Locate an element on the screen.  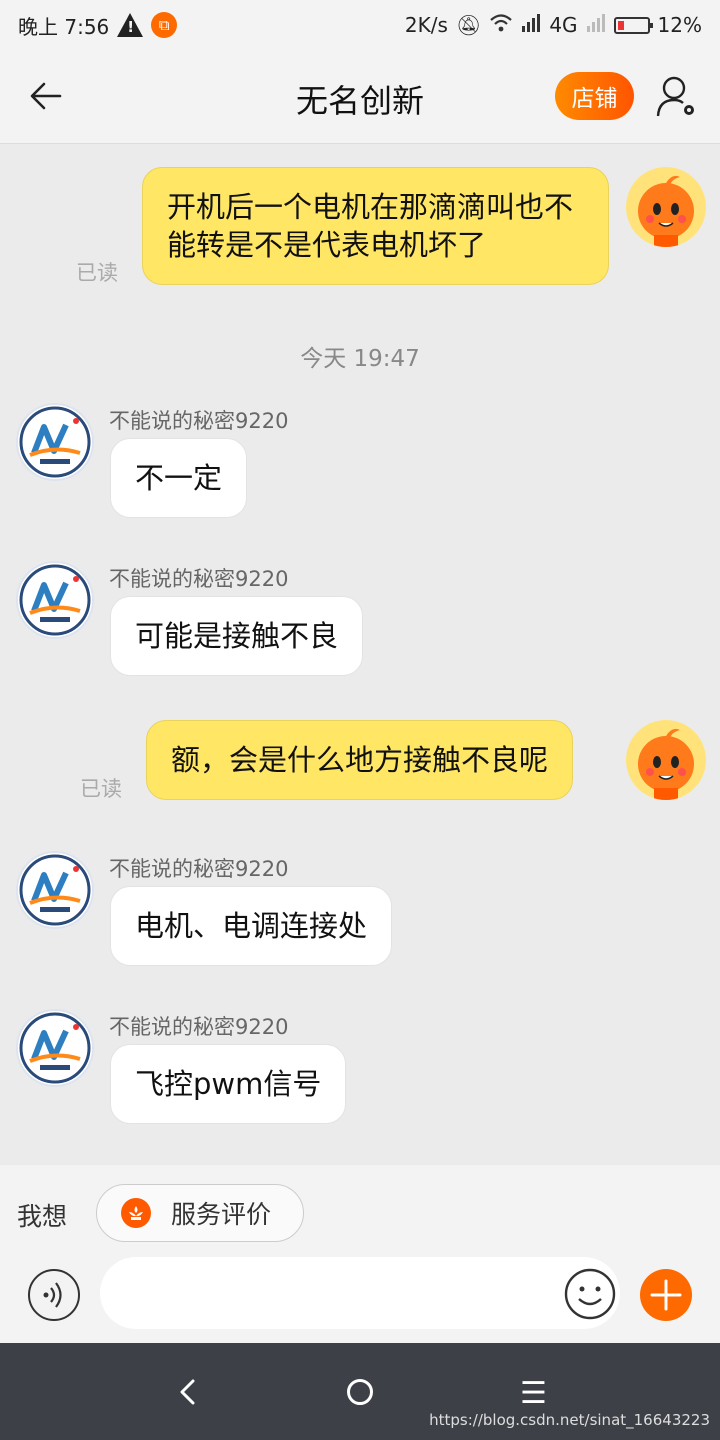
shop-button: 店铺 is located at coordinates (594, 96).